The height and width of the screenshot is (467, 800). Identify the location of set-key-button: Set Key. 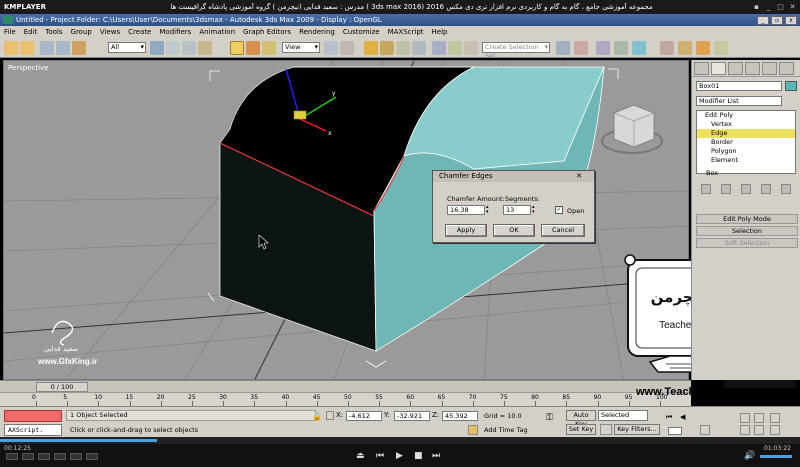
(581, 429).